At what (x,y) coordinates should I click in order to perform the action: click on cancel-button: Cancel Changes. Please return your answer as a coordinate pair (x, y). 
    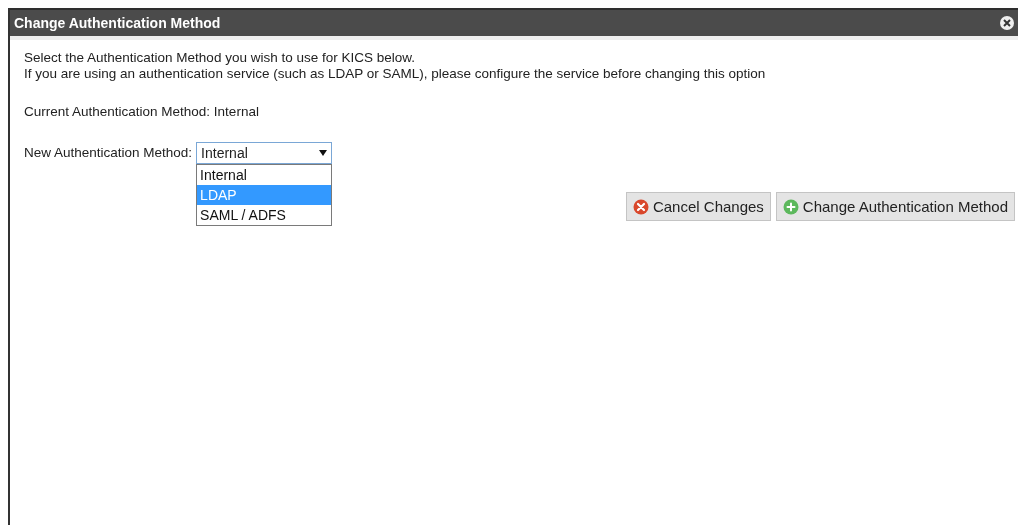
    Looking at the image, I should click on (698, 206).